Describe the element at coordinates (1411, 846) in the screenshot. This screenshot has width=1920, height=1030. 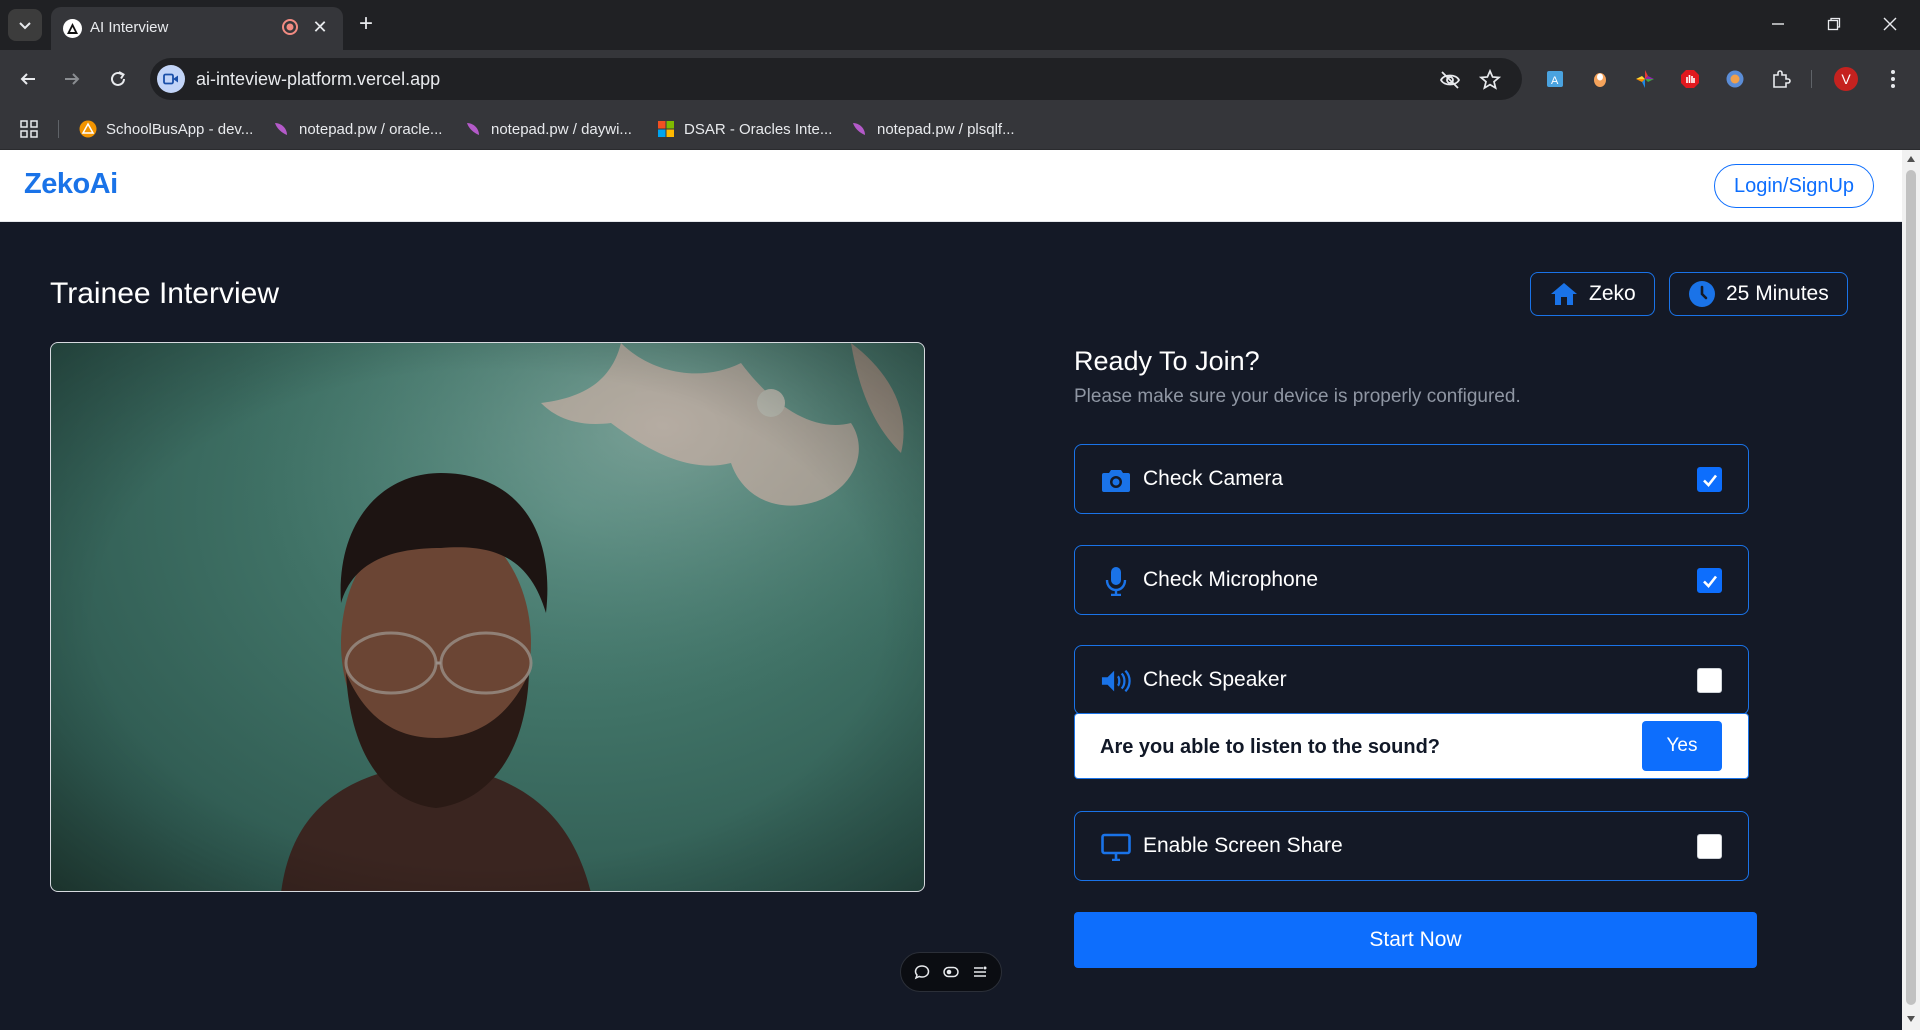
I see `screen-share-row: Enable Screen Share` at that location.